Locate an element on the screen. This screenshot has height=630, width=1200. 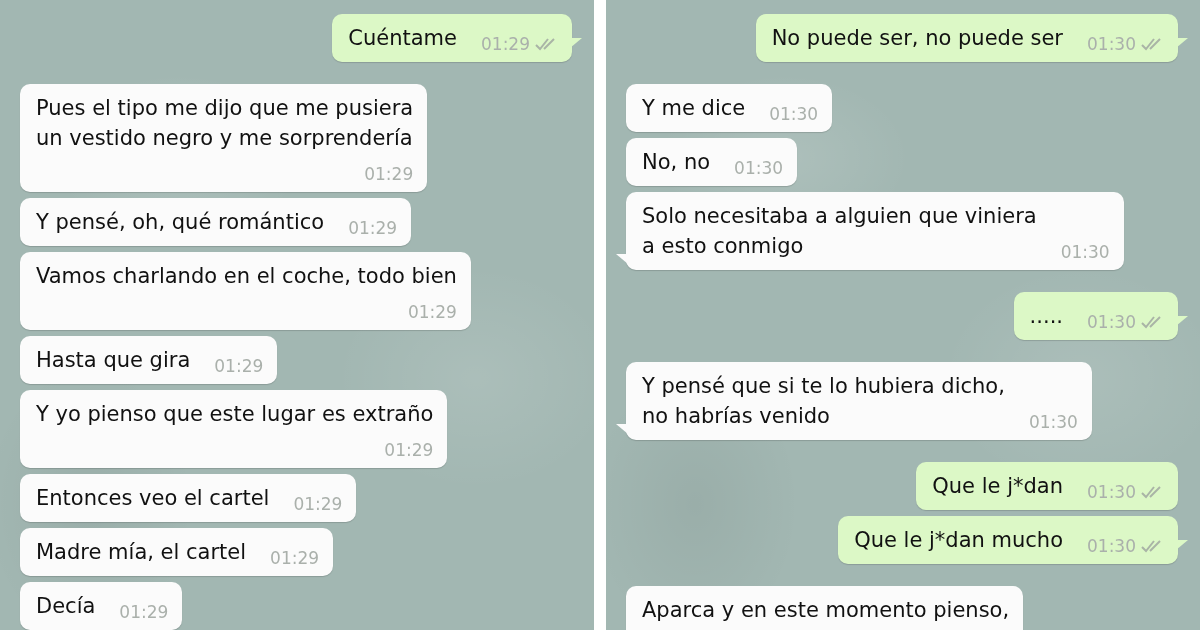
message-text: Decía is located at coordinates (66, 606).